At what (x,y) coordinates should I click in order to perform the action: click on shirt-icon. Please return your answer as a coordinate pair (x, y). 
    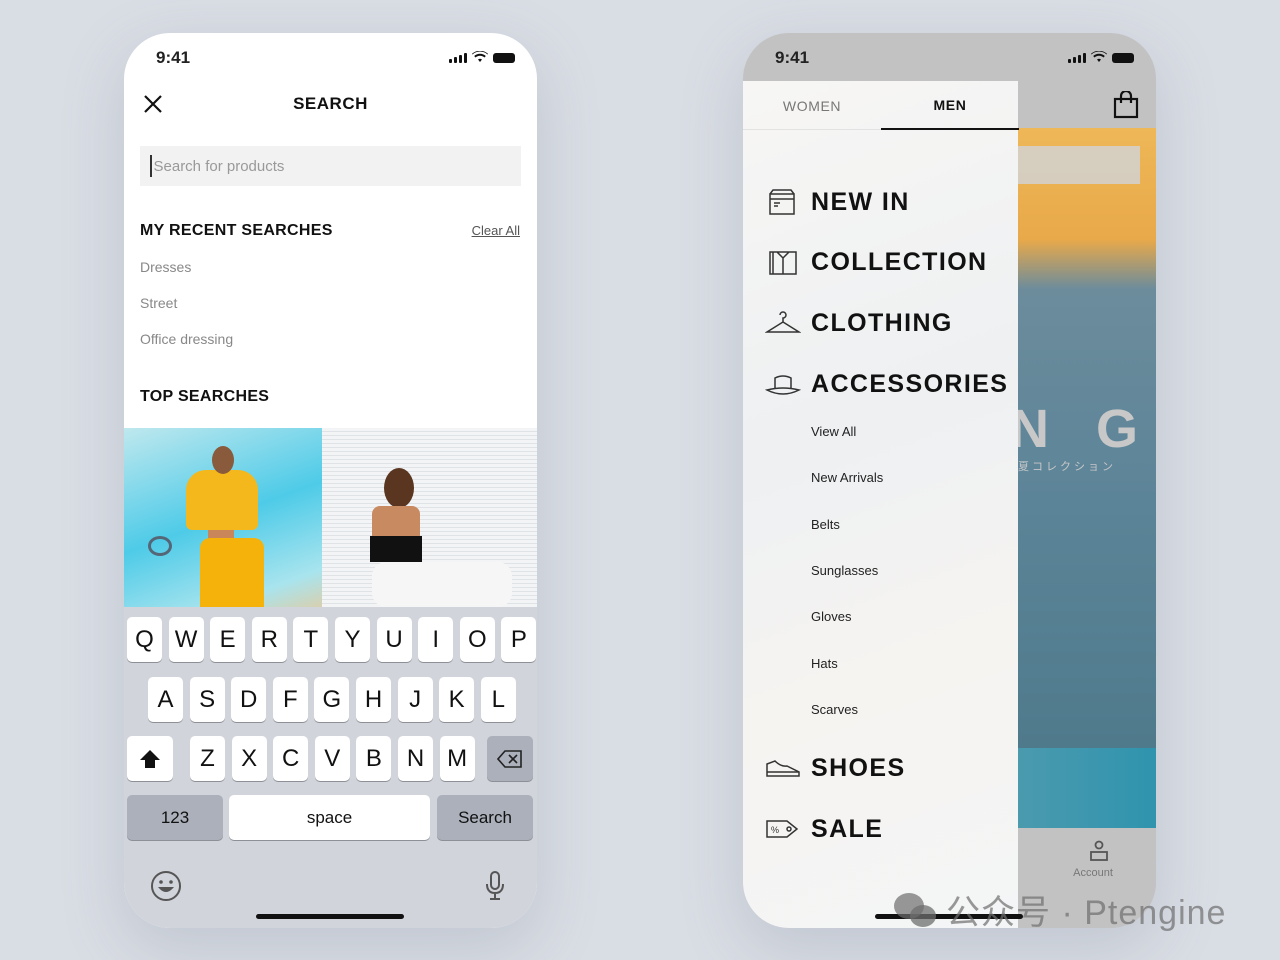
    Looking at the image, I should click on (783, 263).